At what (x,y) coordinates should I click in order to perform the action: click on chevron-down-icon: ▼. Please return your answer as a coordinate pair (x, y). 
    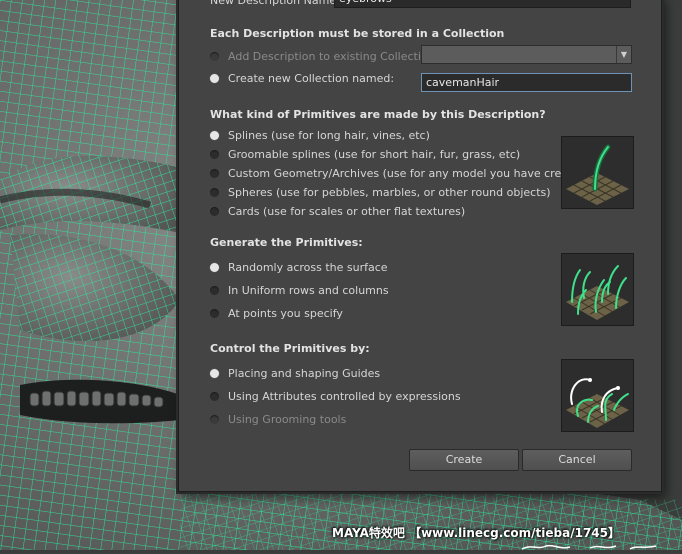
    Looking at the image, I should click on (623, 54).